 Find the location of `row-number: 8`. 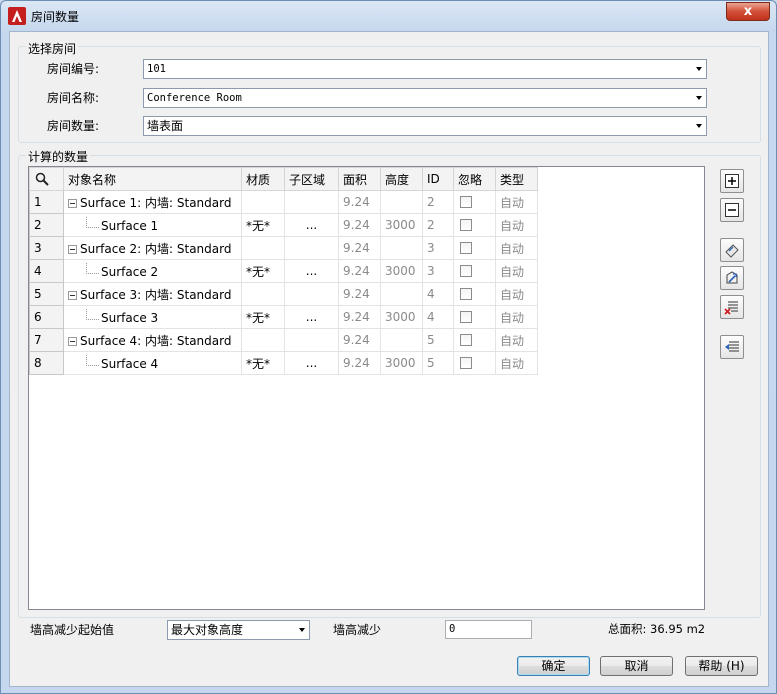

row-number: 8 is located at coordinates (46, 363).